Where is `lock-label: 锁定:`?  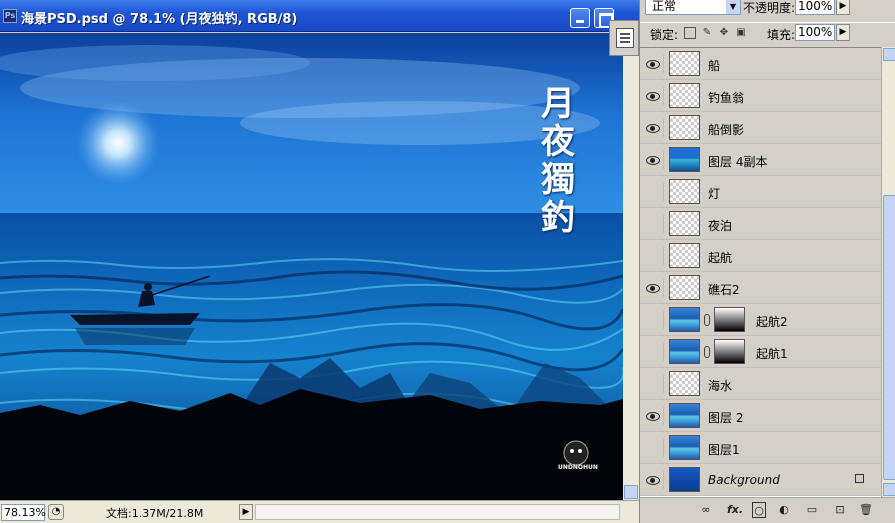
lock-label: 锁定: is located at coordinates (664, 35).